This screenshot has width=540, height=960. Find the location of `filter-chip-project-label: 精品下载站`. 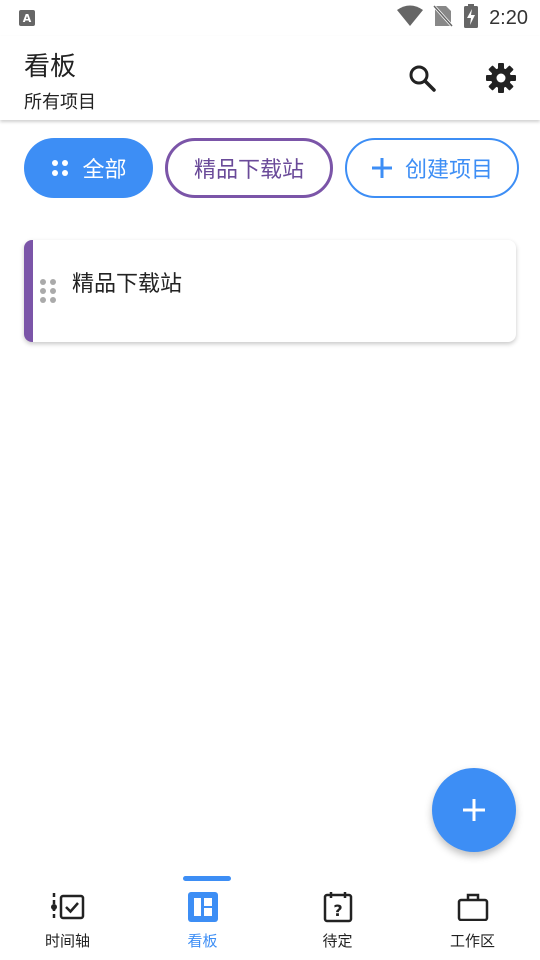

filter-chip-project-label: 精品下载站 is located at coordinates (248, 170).